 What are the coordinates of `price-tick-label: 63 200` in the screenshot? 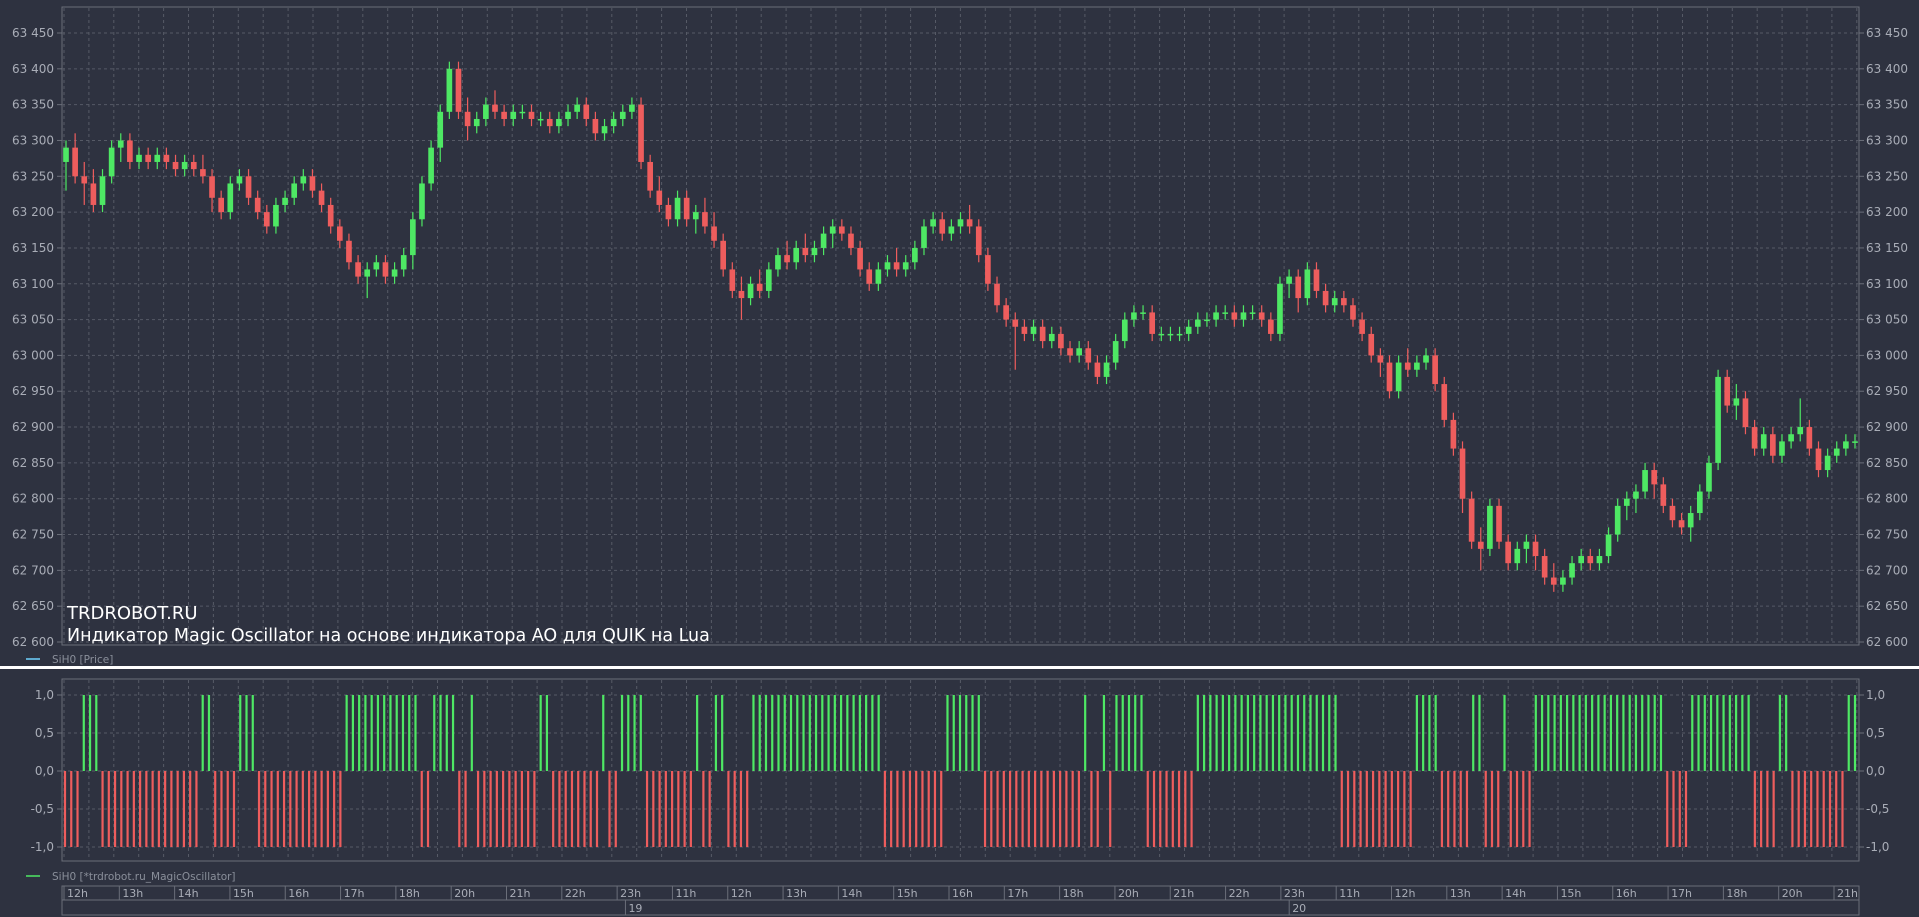 It's located at (33, 212).